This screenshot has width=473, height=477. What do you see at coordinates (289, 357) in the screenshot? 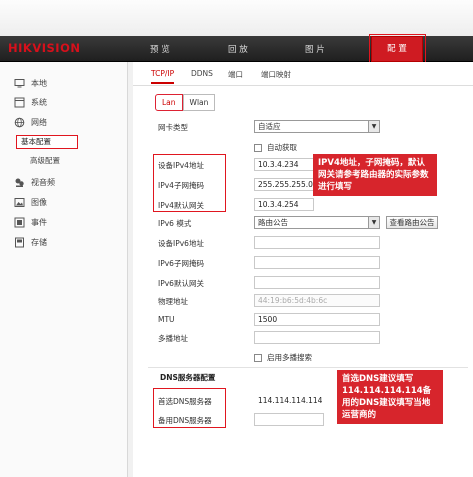
I see `enable-multicast-label: 启用多播搜索` at bounding box center [289, 357].